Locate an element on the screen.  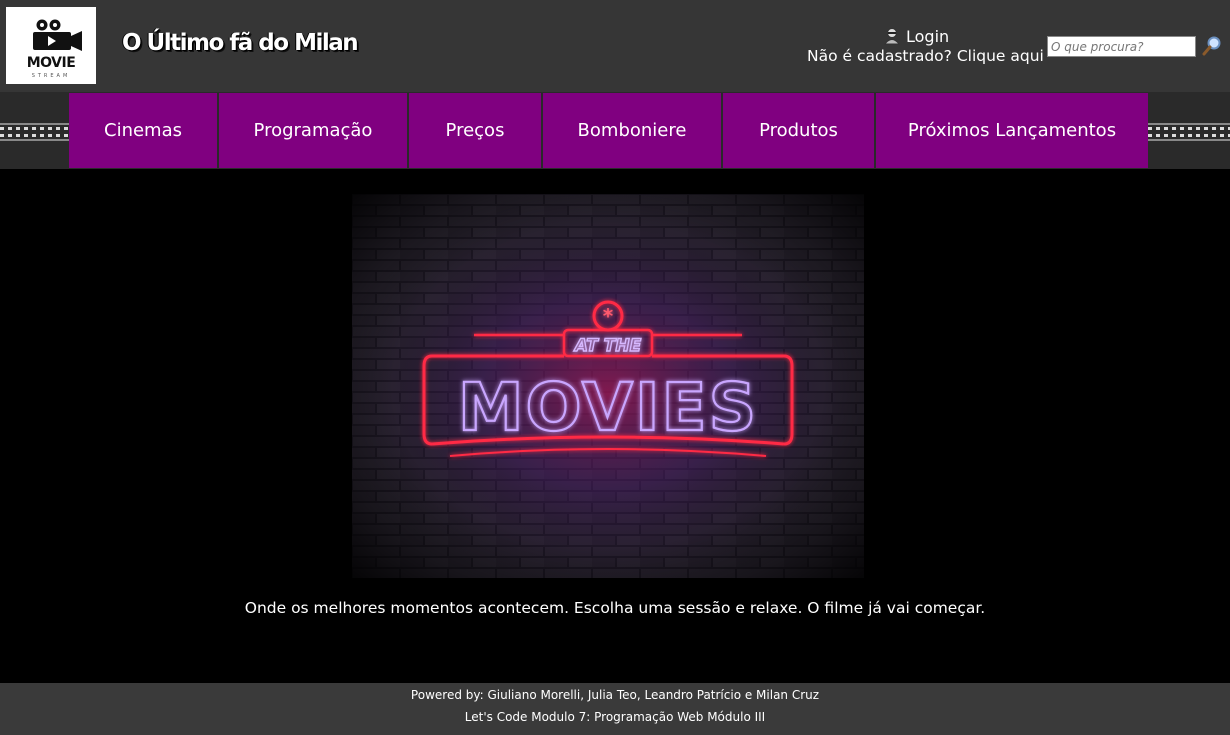
site-logo: MOVIE STREAM is located at coordinates (51, 45).